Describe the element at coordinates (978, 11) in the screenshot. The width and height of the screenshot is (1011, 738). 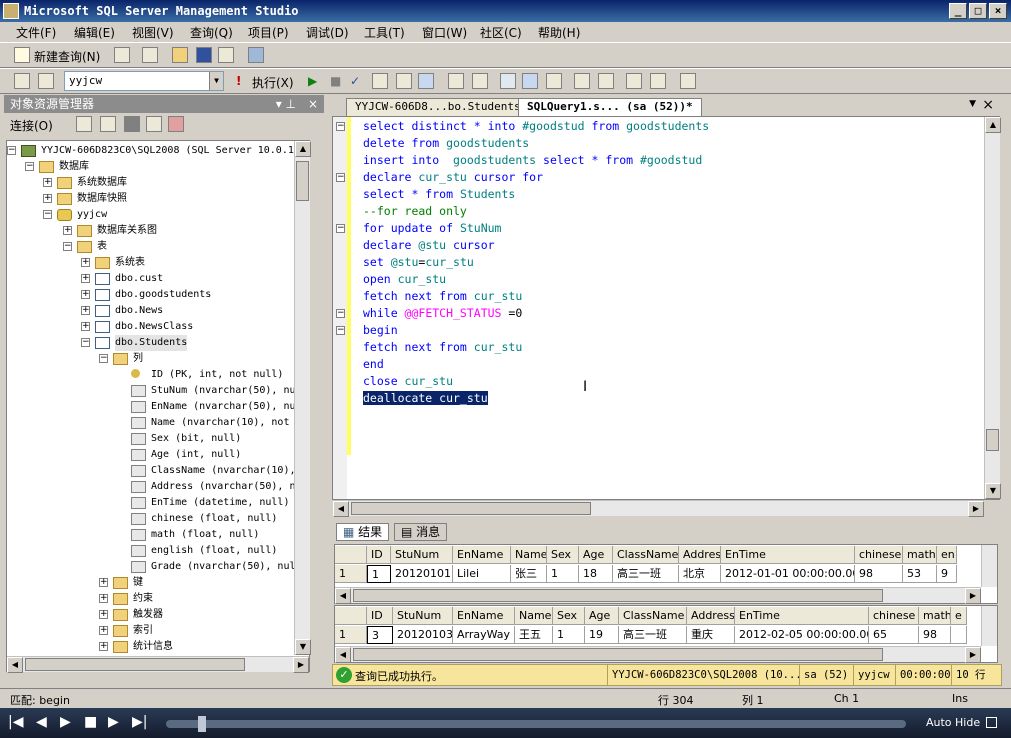
I see `maximize-button: □` at that location.